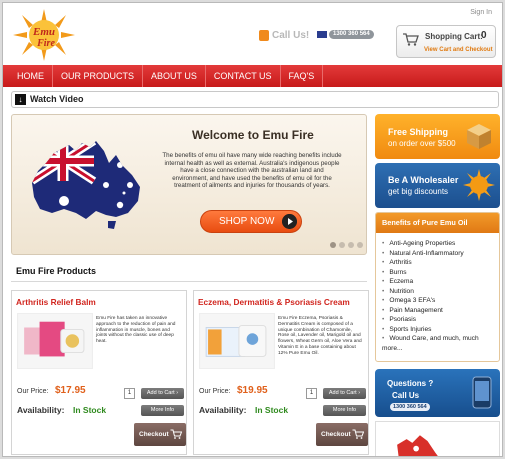 This screenshot has width=505, height=459. I want to click on sun-icon, so click(479, 185).